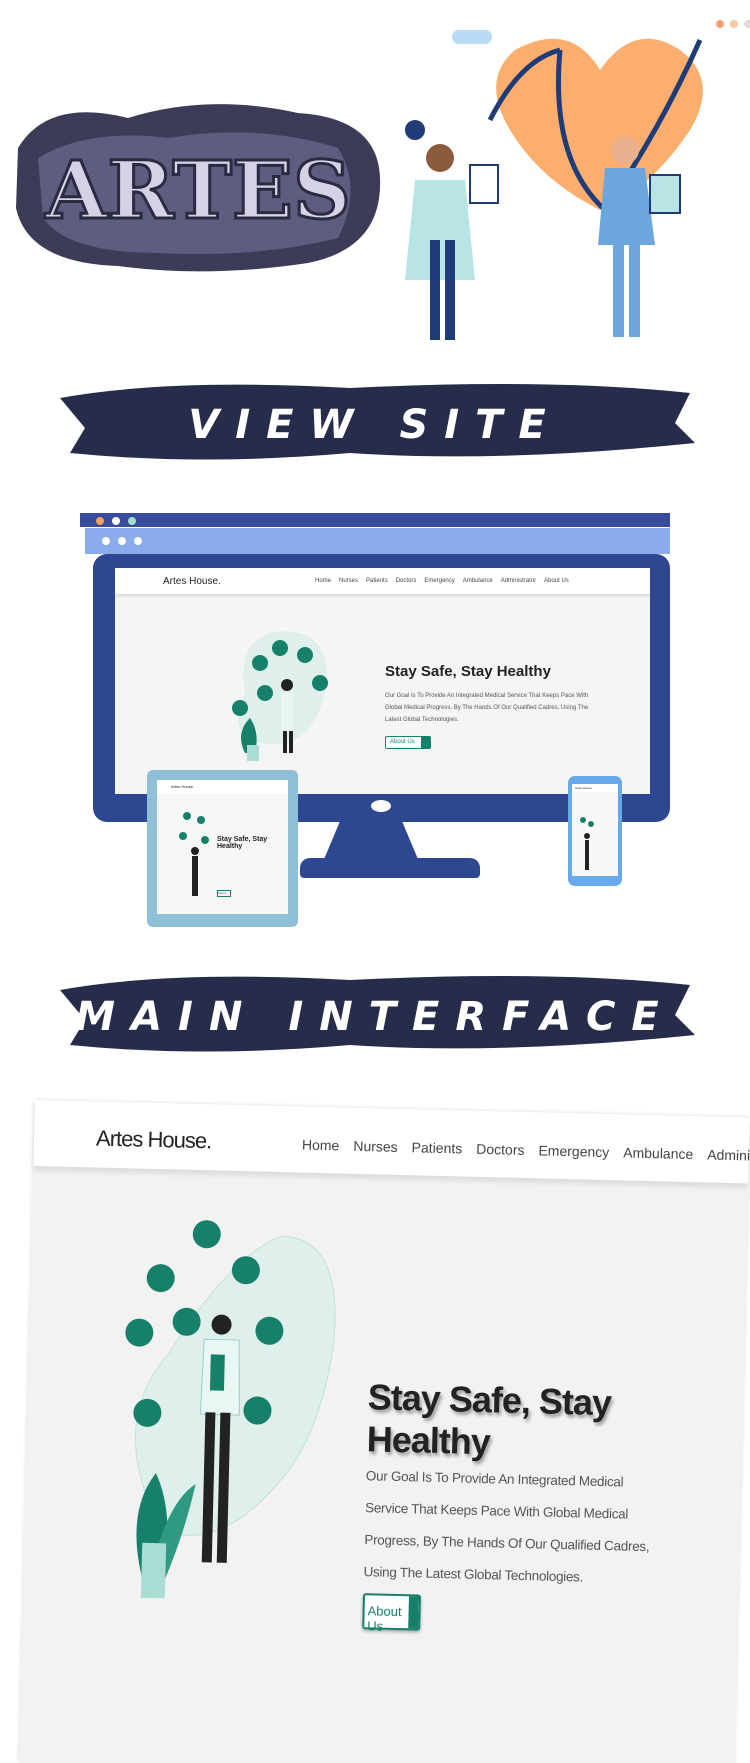 This screenshot has height=1763, width=750. Describe the element at coordinates (194, 854) in the screenshot. I see `tablet-illustration` at that location.